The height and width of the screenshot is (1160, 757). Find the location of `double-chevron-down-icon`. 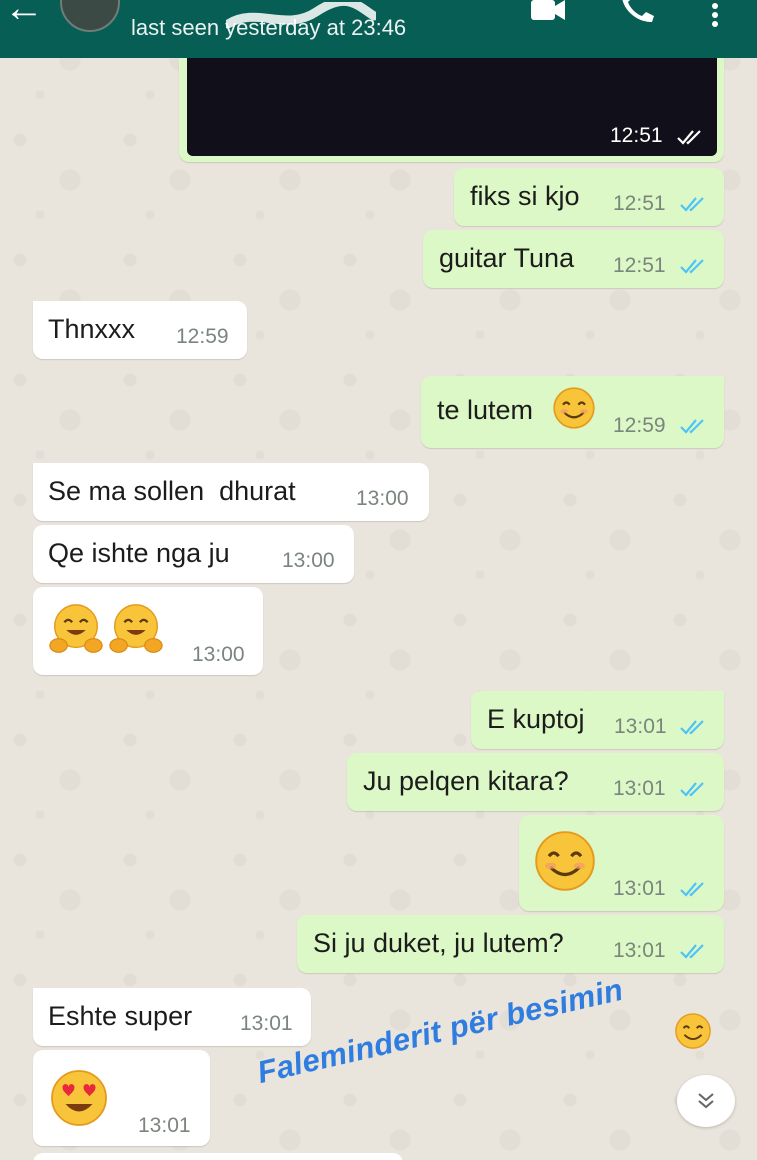

double-chevron-down-icon is located at coordinates (706, 1101).